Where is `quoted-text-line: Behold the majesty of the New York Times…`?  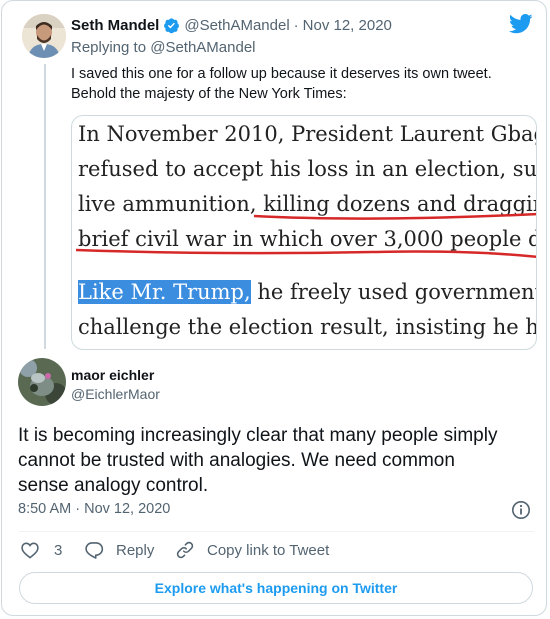
quoted-text-line: Behold the majesty of the New York Times… is located at coordinates (209, 94).